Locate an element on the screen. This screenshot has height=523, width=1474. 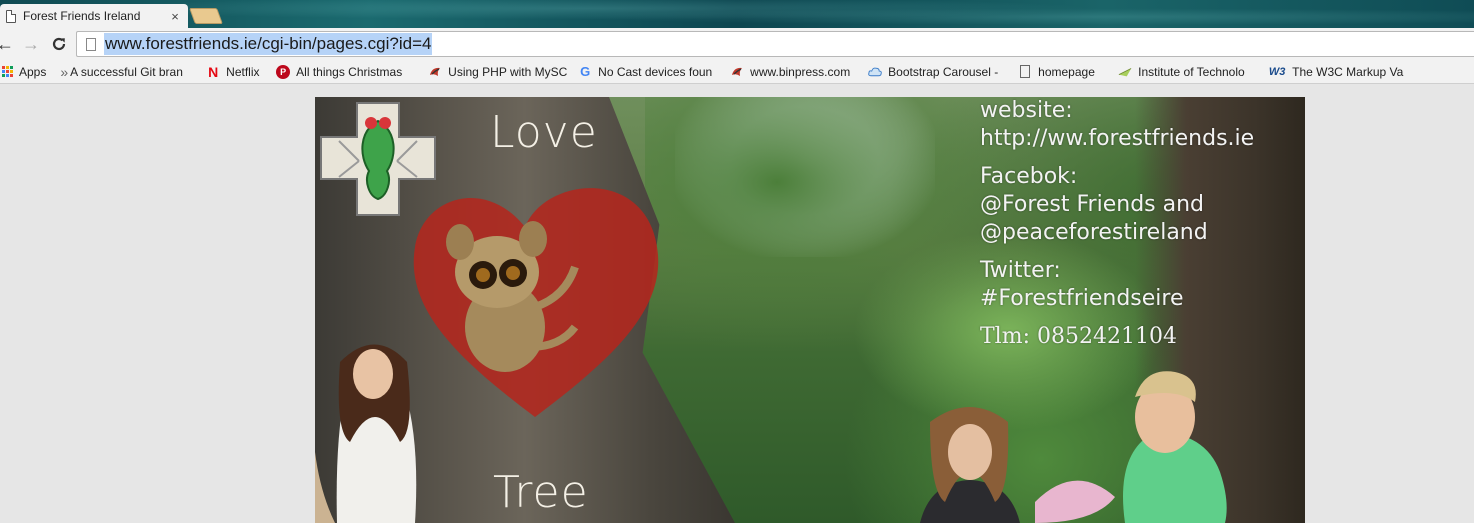
bookmark-homepage: homepage is located at coordinates (1063, 72).